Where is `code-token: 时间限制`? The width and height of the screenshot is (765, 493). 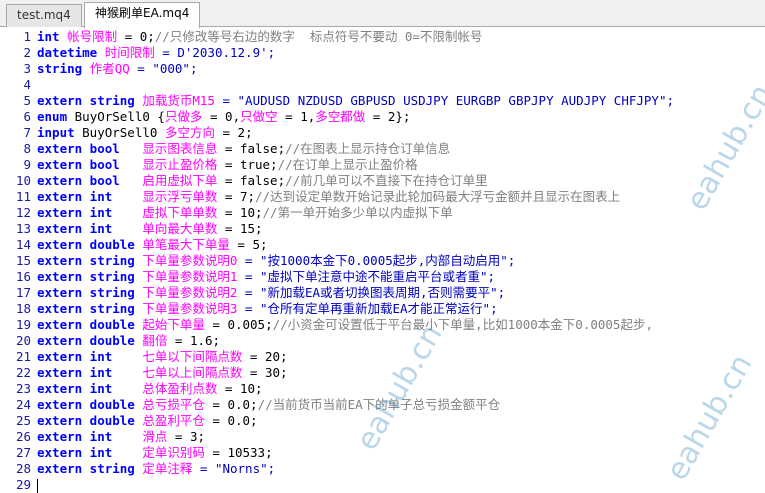 code-token: 时间限制 is located at coordinates (129, 52).